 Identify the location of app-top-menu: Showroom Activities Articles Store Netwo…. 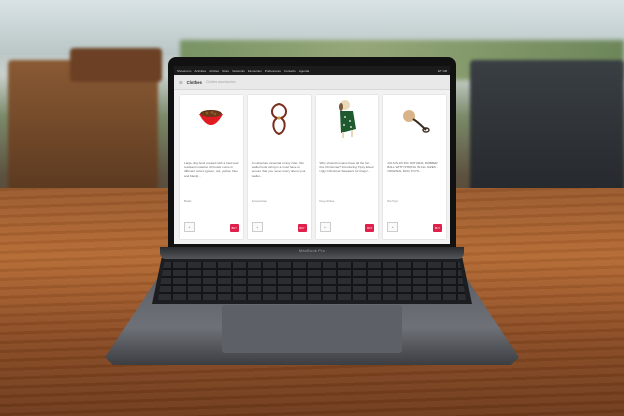
(312, 70).